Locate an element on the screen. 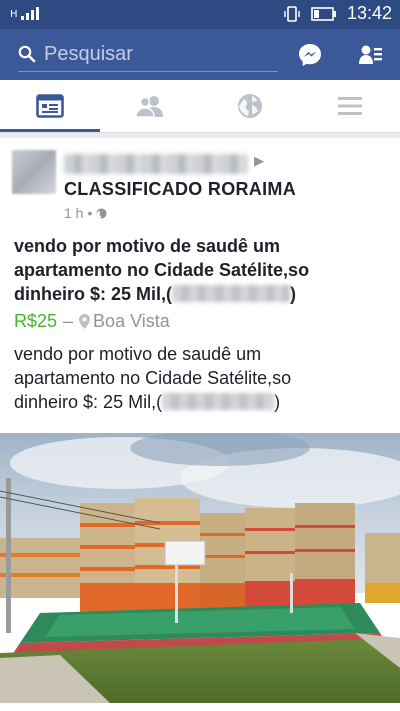  friends-icon is located at coordinates (149, 106).